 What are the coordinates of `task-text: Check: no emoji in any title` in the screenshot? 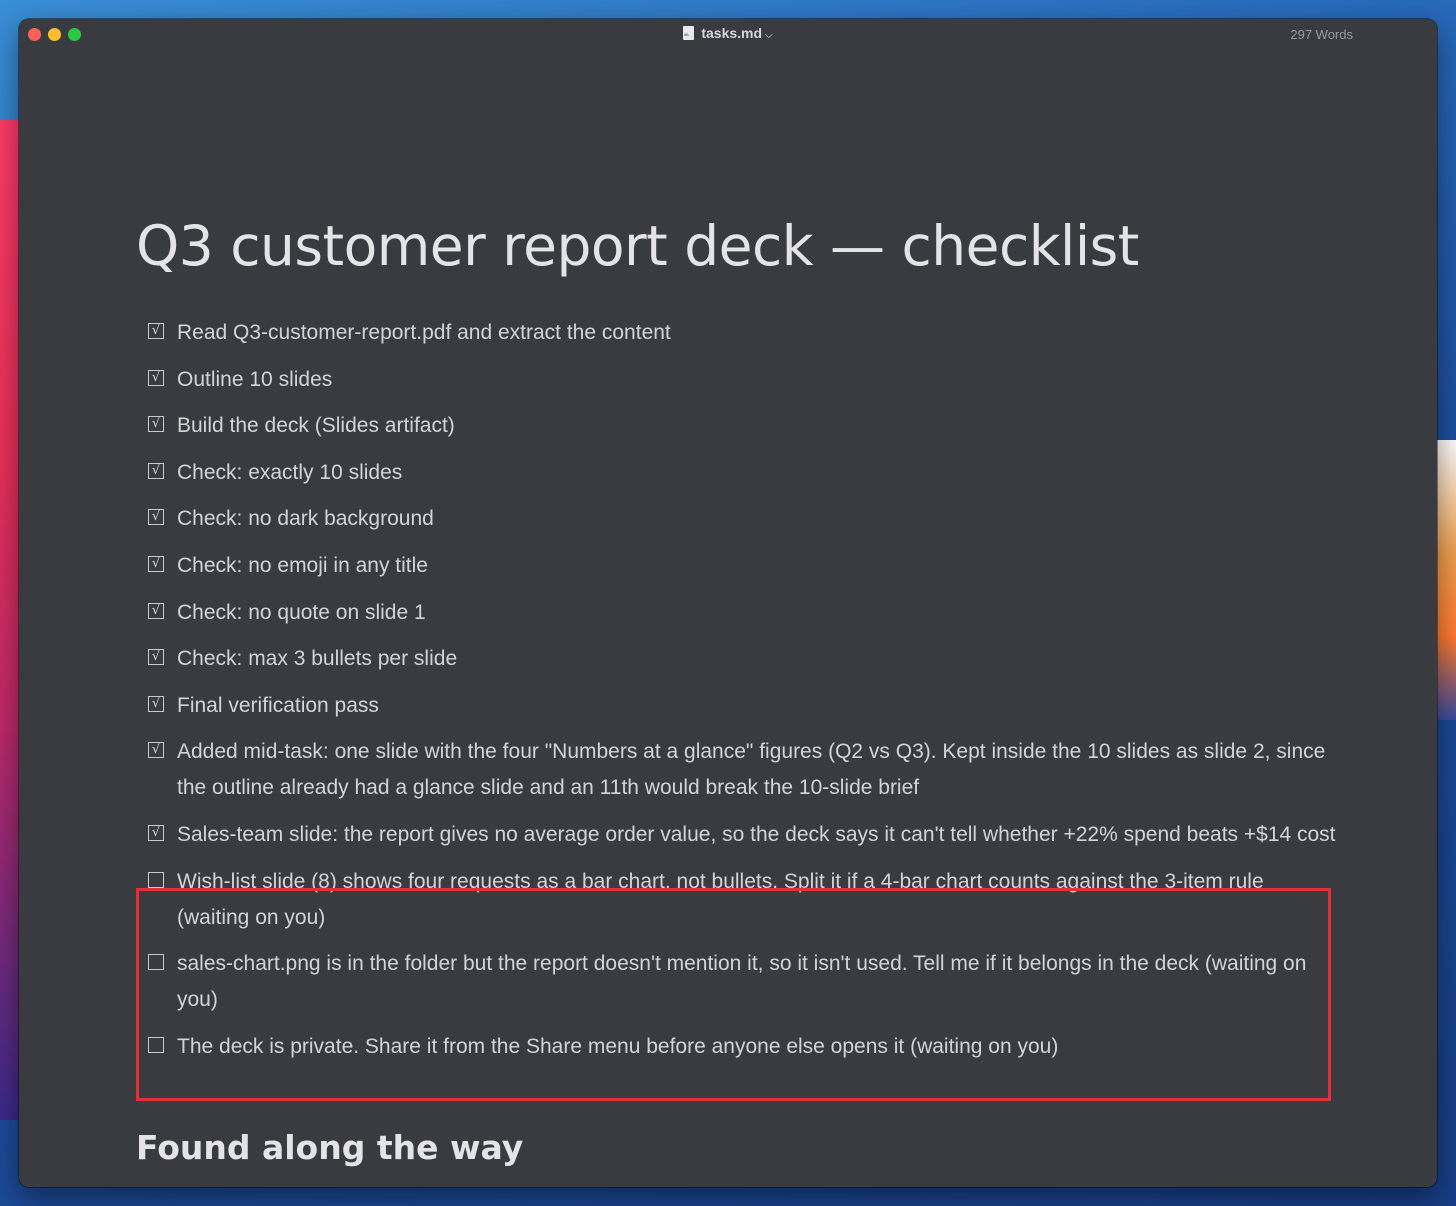 It's located at (302, 565).